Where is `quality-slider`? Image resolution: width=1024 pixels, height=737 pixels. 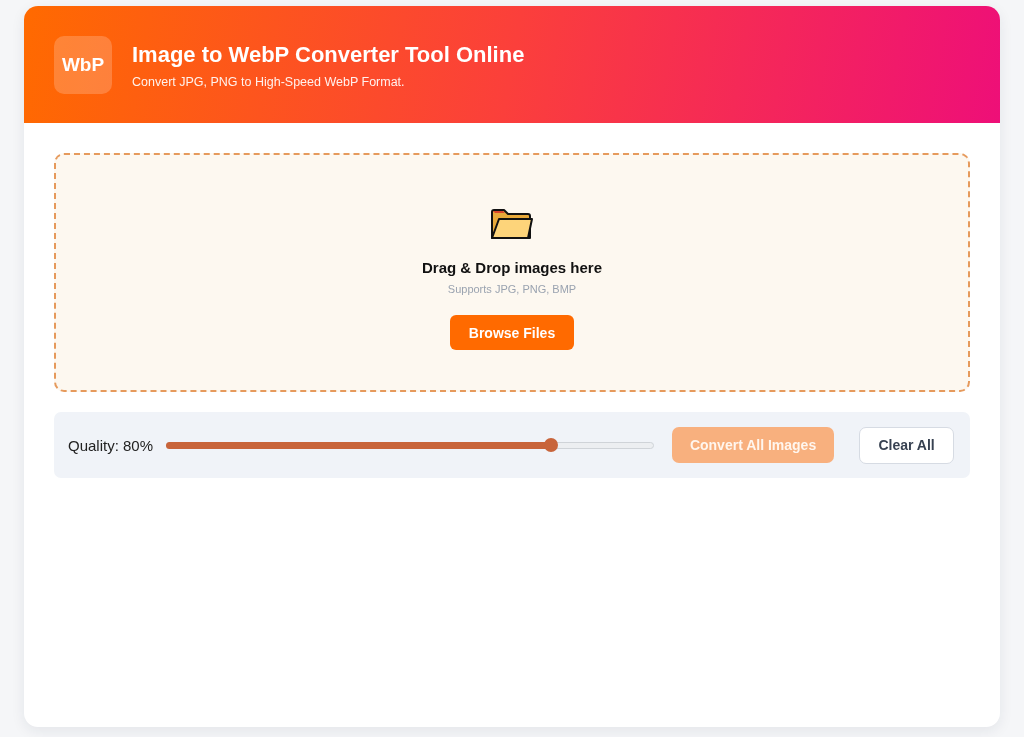
quality-slider is located at coordinates (410, 445).